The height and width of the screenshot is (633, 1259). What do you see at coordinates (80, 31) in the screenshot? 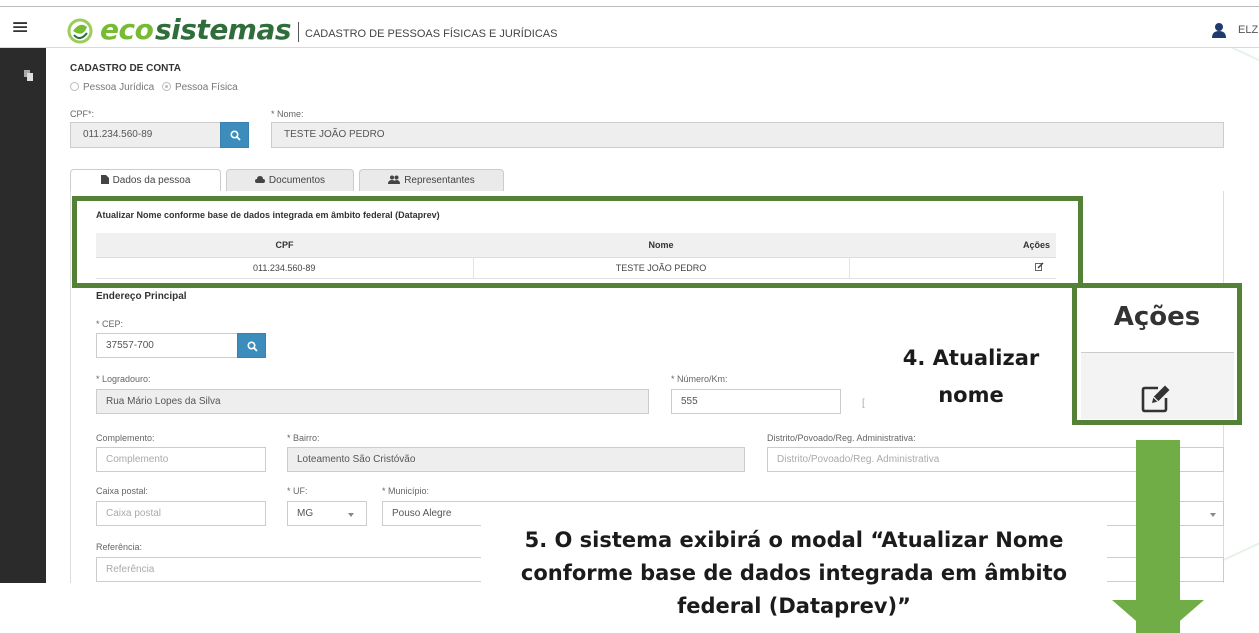
I see `logo-leaf-icon` at bounding box center [80, 31].